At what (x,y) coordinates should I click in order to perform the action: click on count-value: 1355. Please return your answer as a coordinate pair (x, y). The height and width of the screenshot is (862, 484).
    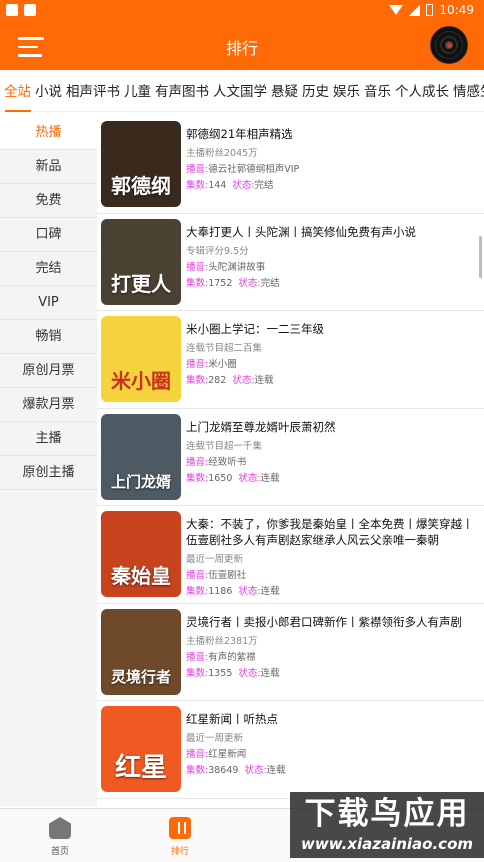
    Looking at the image, I should click on (220, 673).